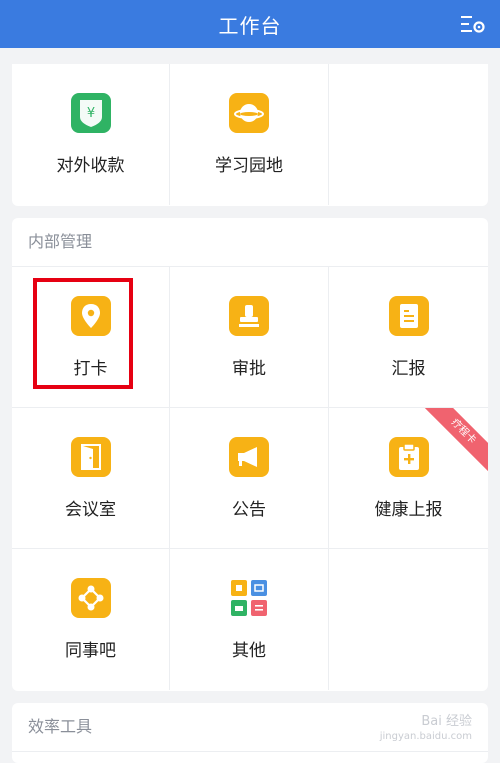  What do you see at coordinates (408, 337) in the screenshot?
I see `app-tile-report: 汇报` at bounding box center [408, 337].